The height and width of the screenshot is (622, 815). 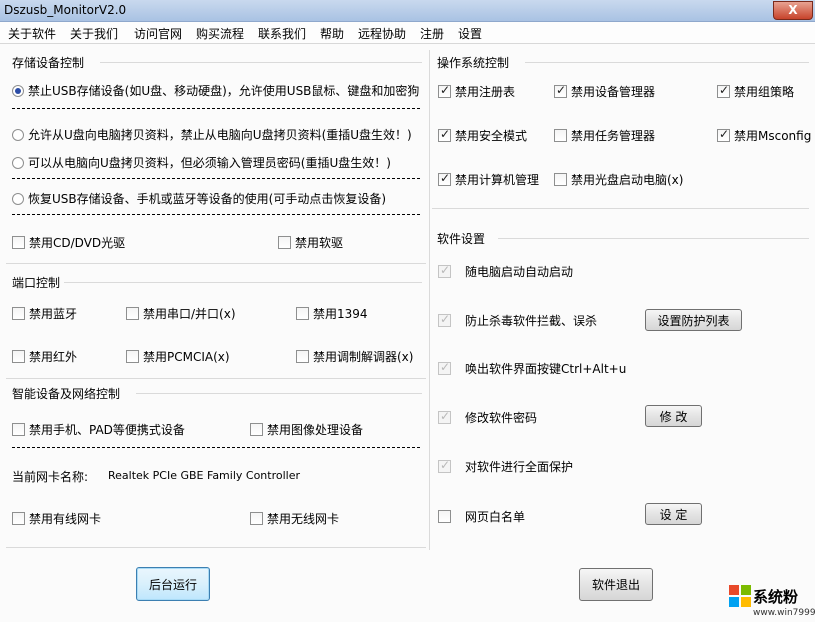 What do you see at coordinates (65, 519) in the screenshot?
I see `checkbox-label: 禁用有线网卡` at bounding box center [65, 519].